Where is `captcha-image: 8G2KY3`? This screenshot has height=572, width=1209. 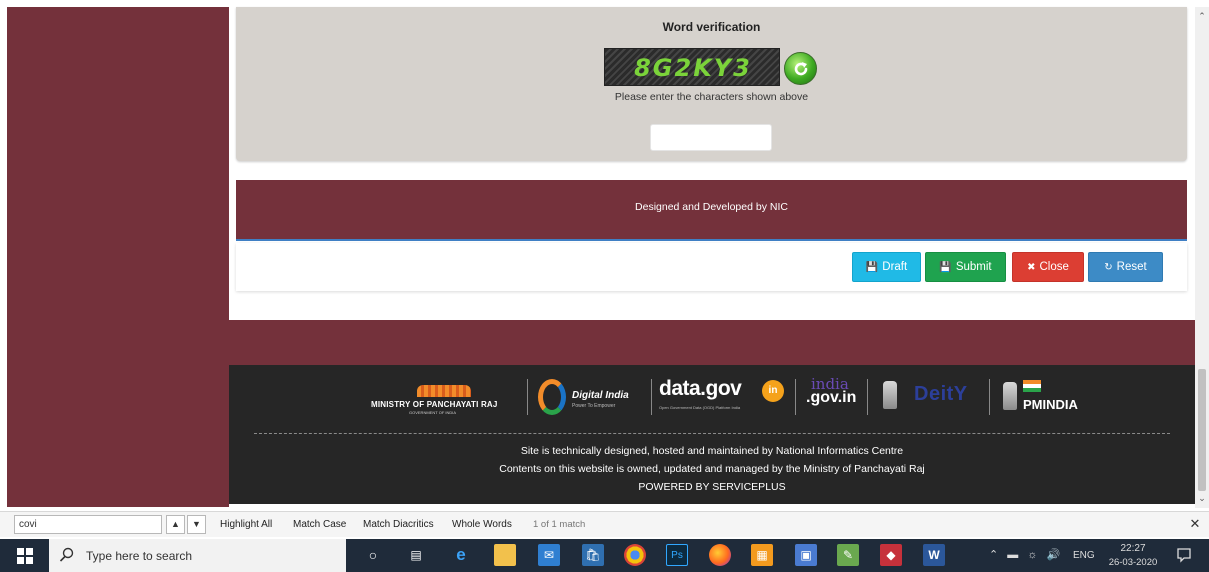
captcha-image: 8G2KY3 is located at coordinates (692, 67).